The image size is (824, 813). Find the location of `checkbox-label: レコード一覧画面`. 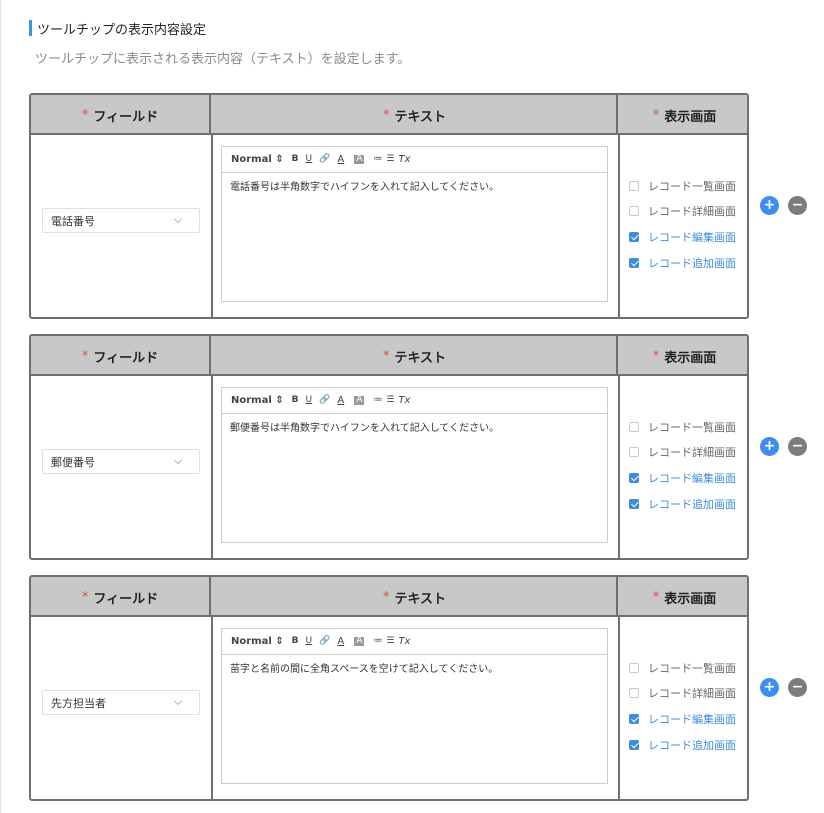

checkbox-label: レコード一覧画面 is located at coordinates (692, 427).